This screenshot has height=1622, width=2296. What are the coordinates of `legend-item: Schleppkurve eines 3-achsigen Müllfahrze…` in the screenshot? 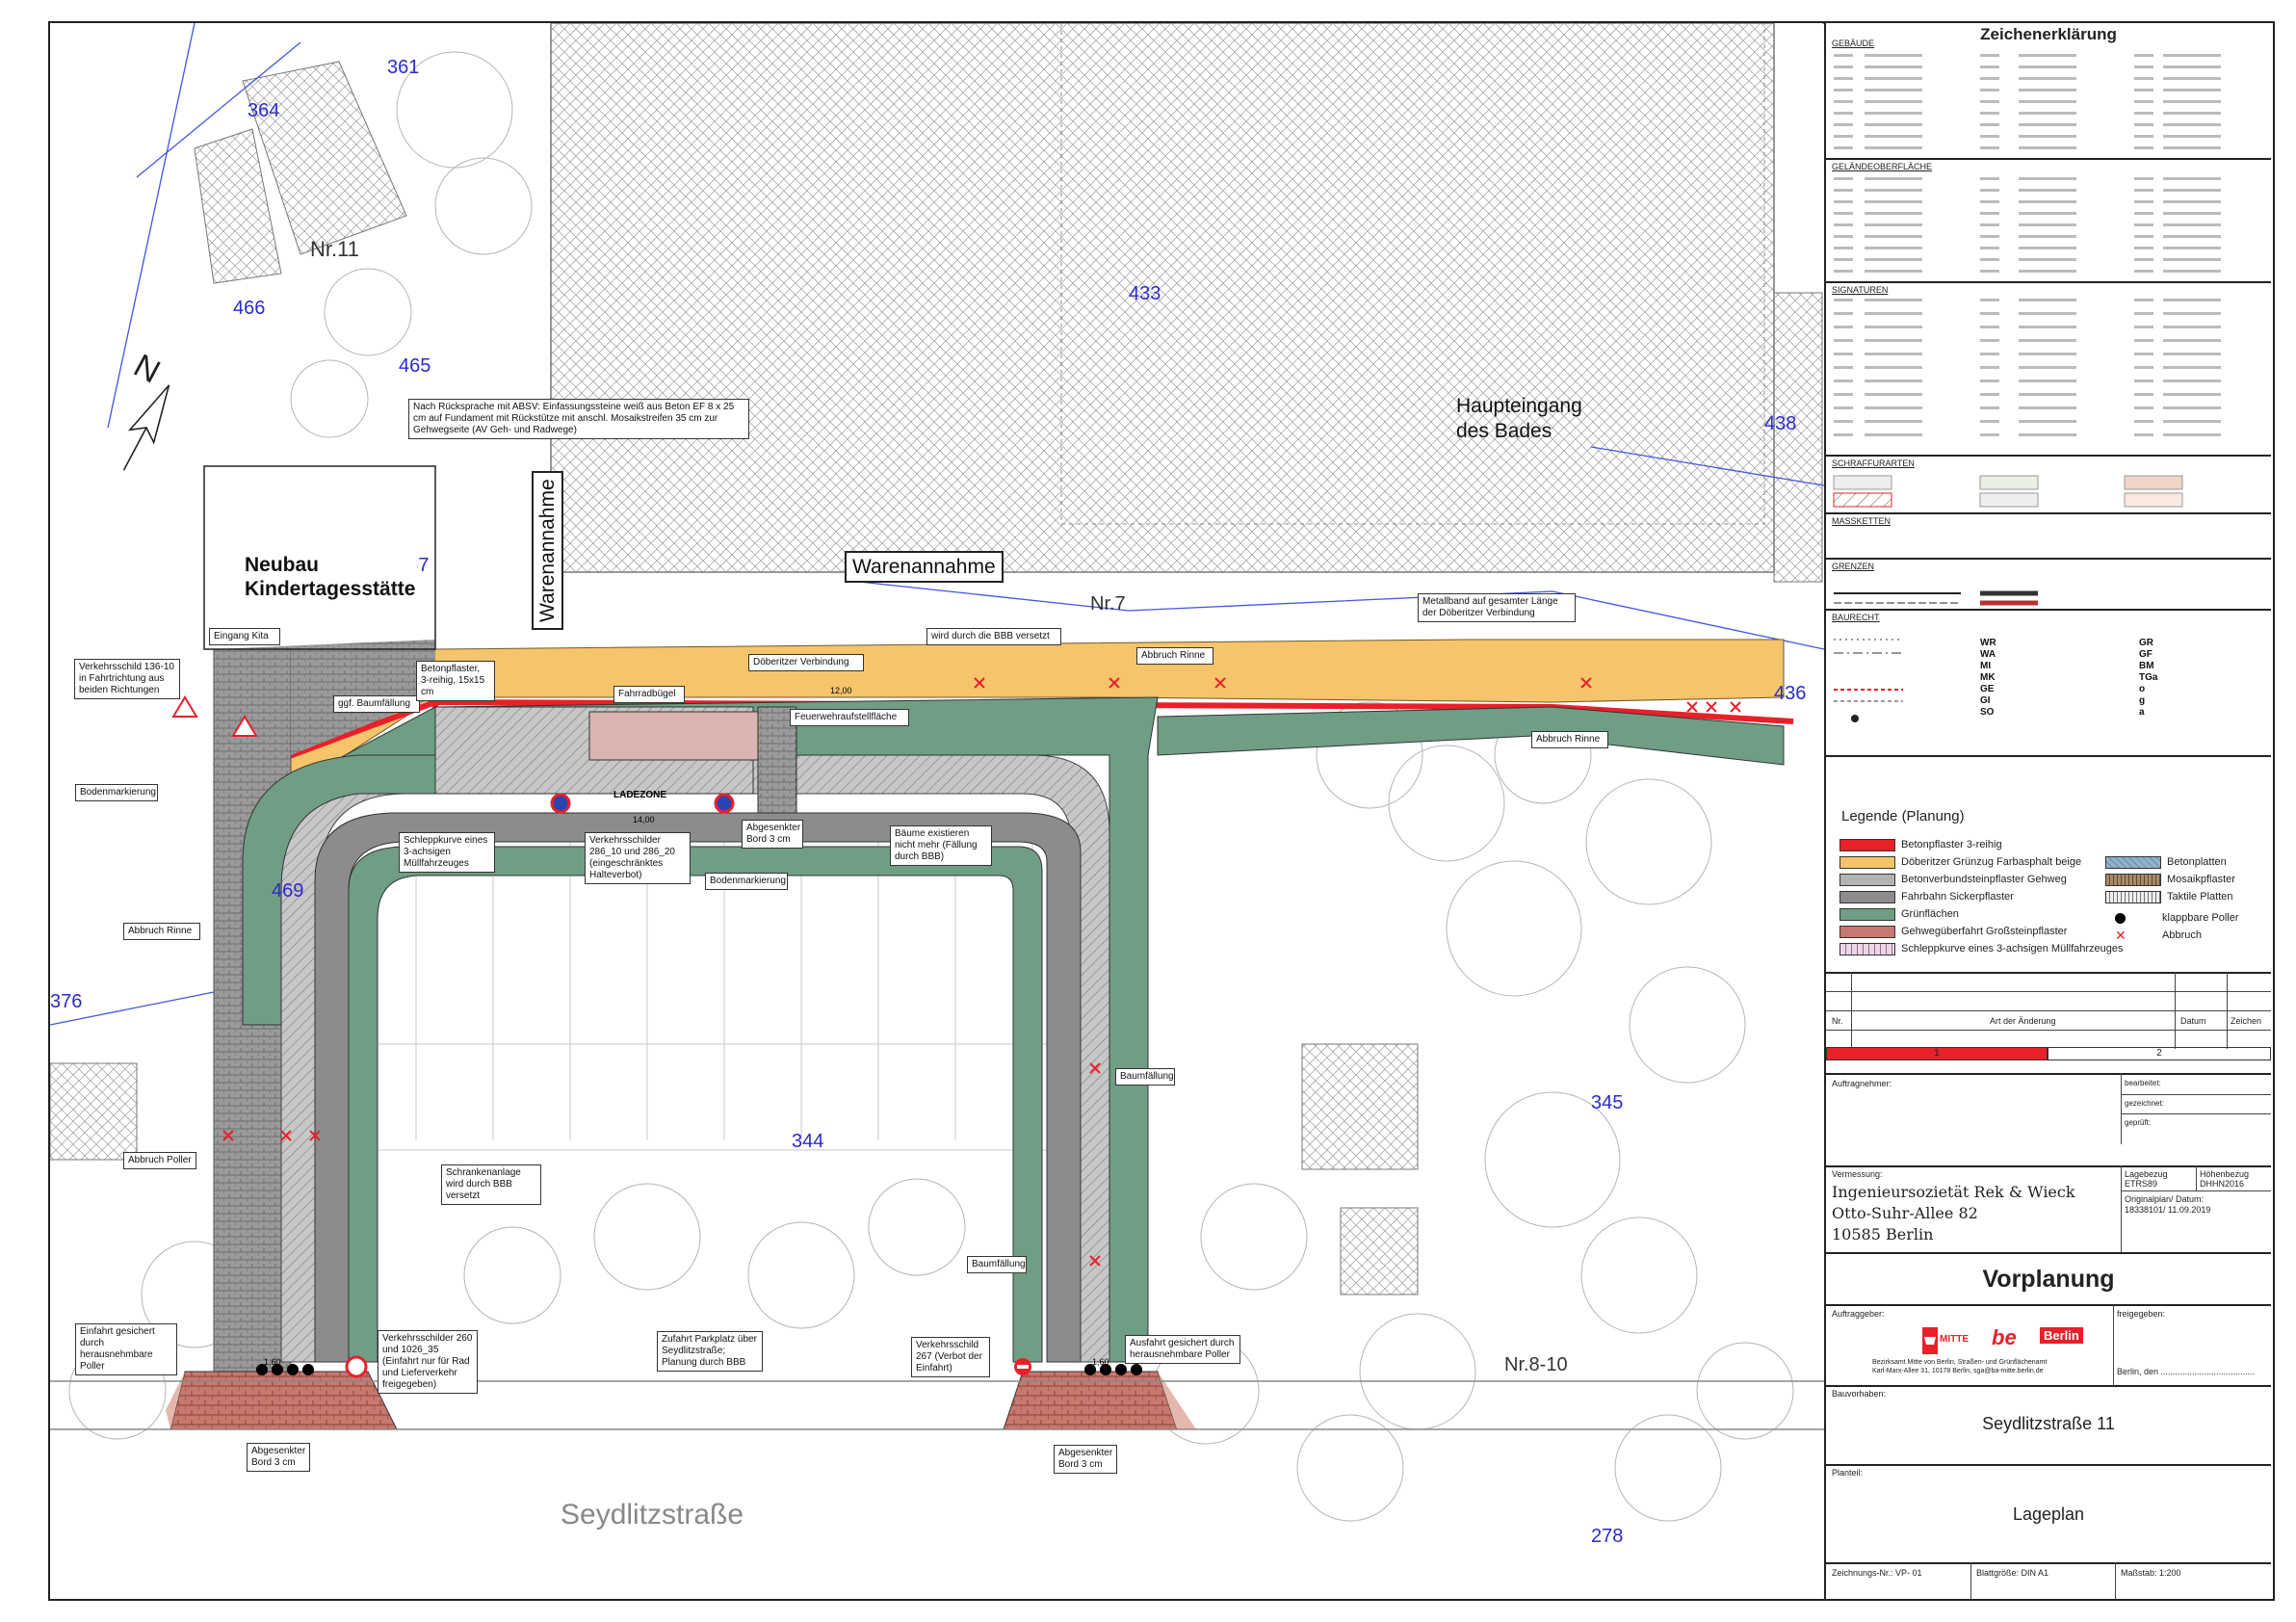 It's located at (1981, 948).